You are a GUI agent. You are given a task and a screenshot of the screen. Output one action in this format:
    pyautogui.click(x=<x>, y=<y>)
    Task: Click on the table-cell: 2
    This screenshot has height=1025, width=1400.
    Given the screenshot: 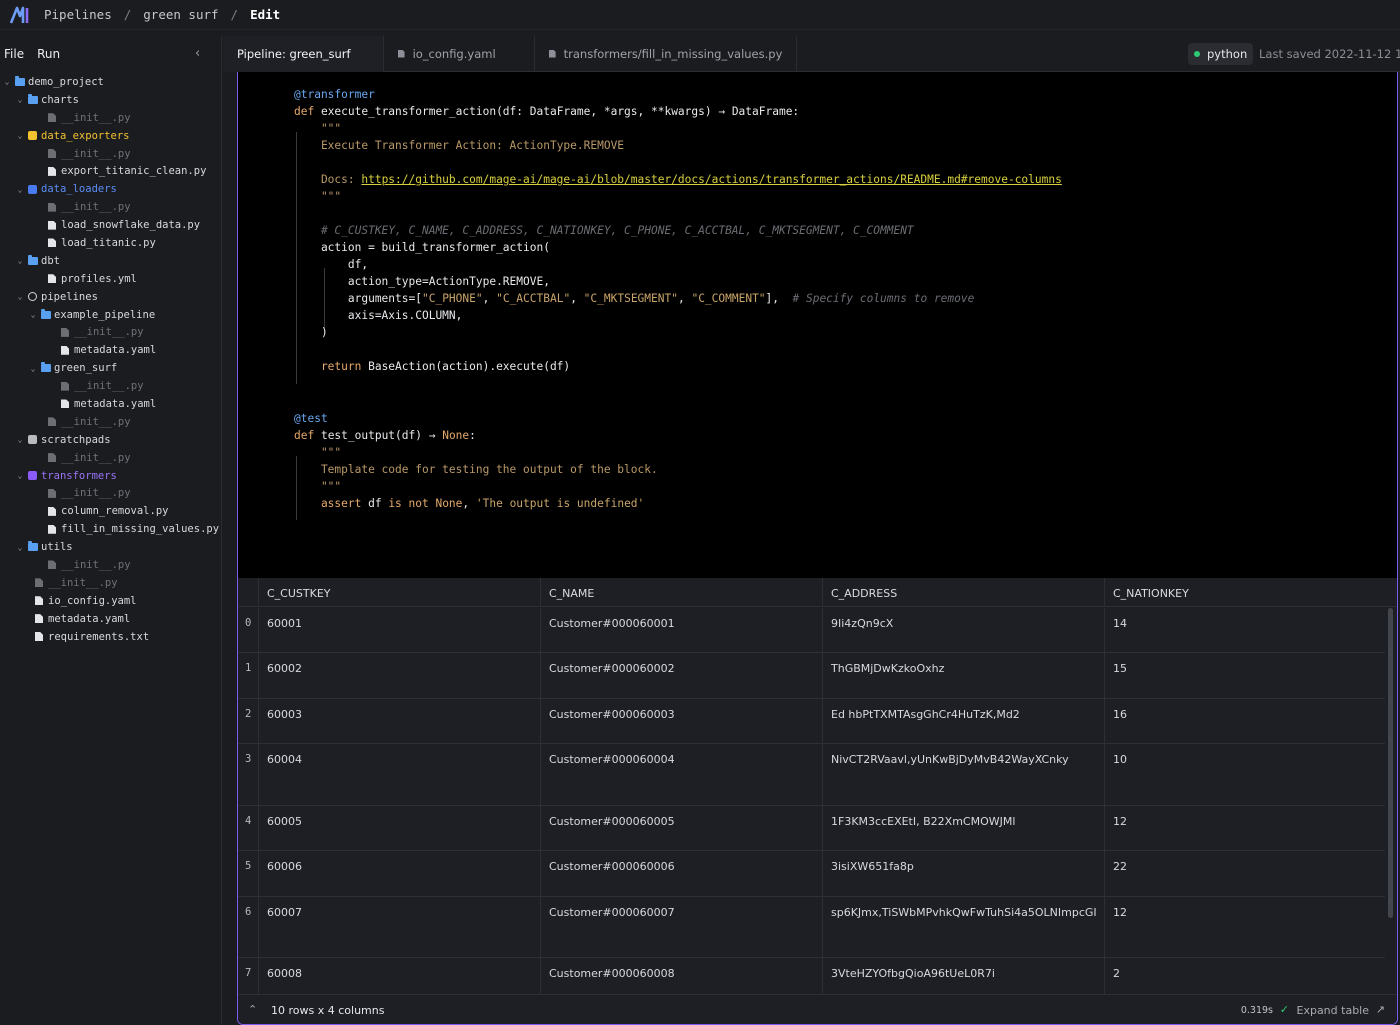 What is the action you would take?
    pyautogui.click(x=1244, y=976)
    